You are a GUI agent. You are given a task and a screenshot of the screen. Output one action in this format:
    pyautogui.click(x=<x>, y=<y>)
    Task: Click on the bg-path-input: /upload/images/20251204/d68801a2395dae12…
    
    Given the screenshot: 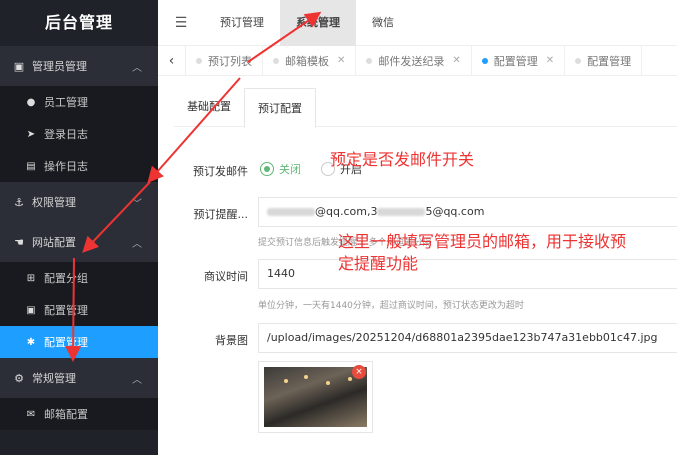 What is the action you would take?
    pyautogui.click(x=467, y=338)
    